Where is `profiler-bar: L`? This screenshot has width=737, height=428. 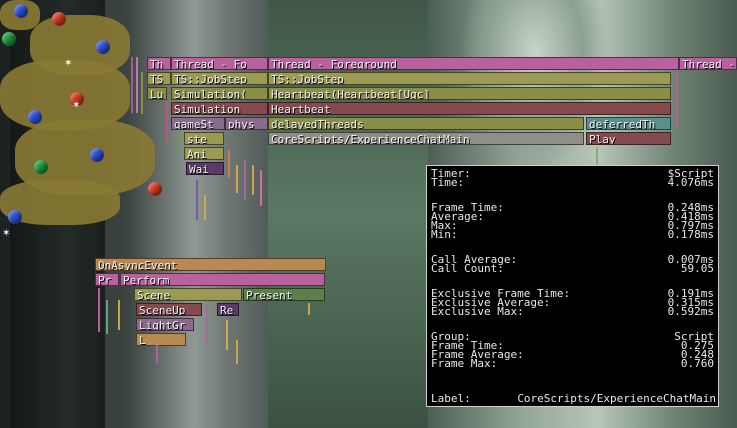
profiler-bar: L is located at coordinates (161, 339).